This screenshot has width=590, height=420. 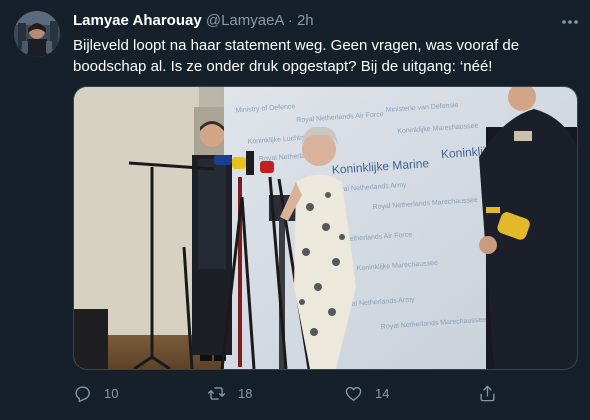 What do you see at coordinates (95, 393) in the screenshot?
I see `reply-button: 10` at bounding box center [95, 393].